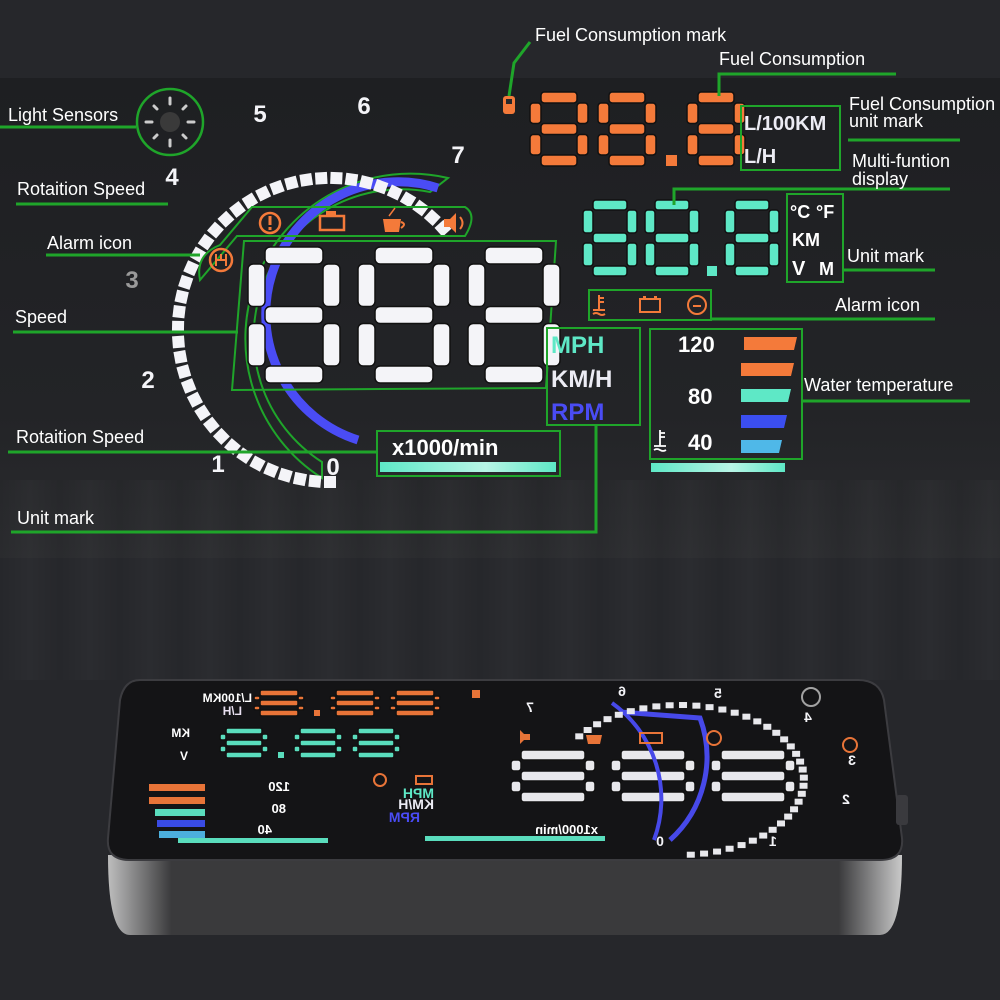  Describe the element at coordinates (404, 315) in the screenshot. I see `speed-digit` at that location.